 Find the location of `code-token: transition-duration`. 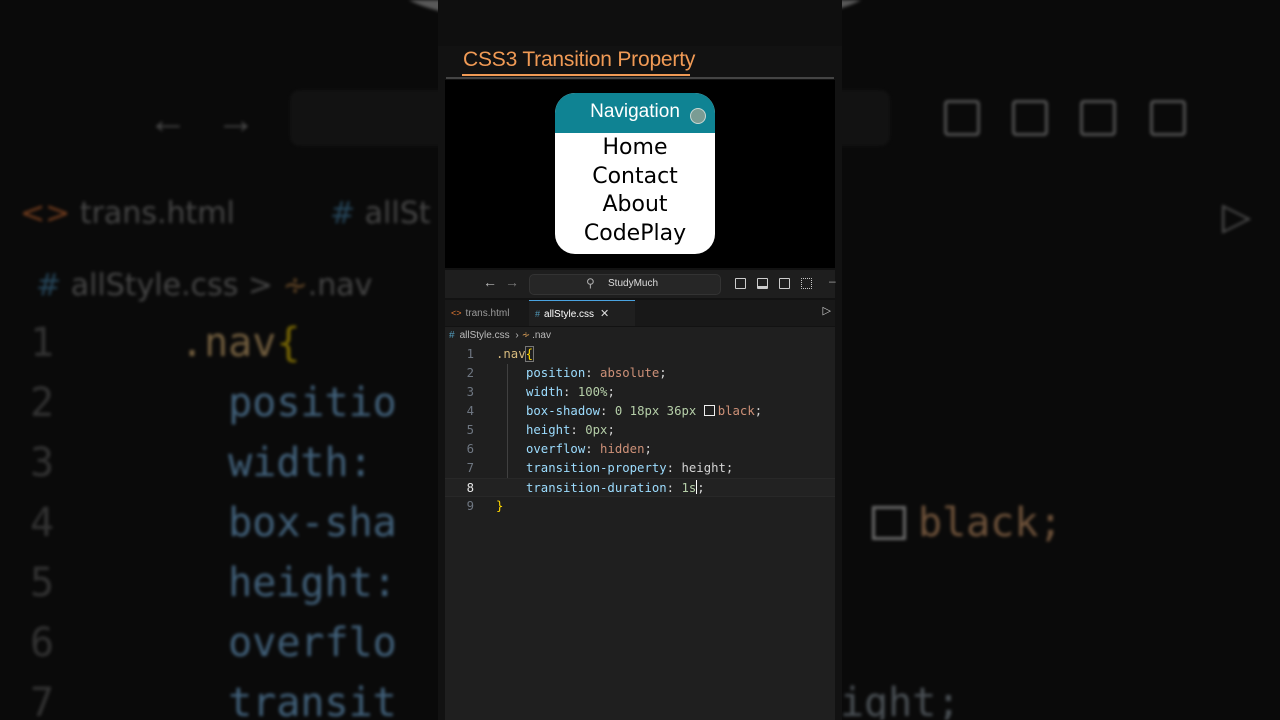

code-token: transition-duration is located at coordinates (596, 488).